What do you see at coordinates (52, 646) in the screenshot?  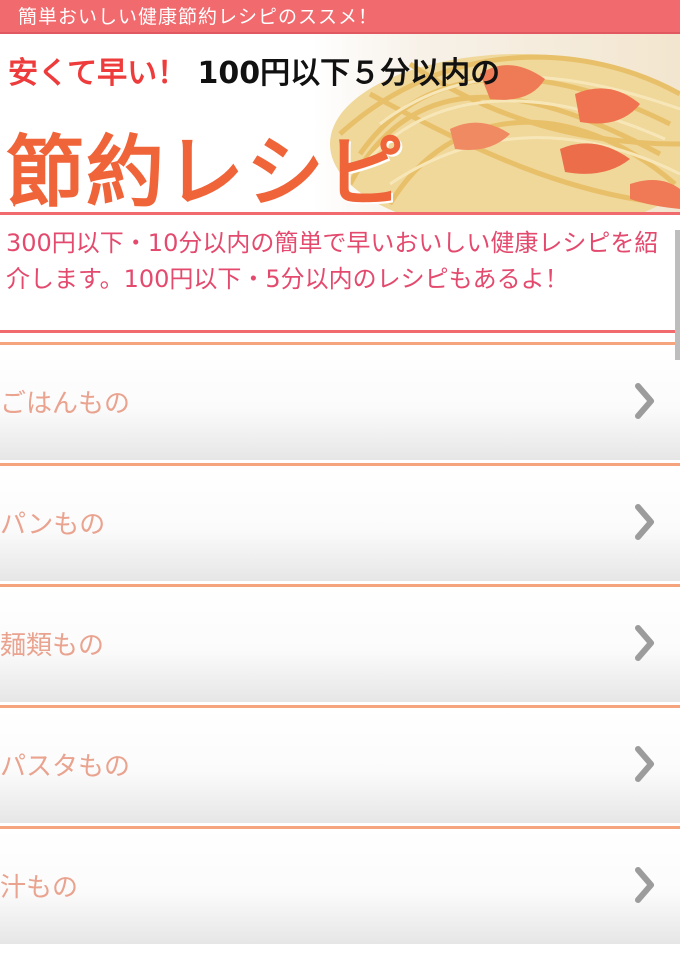 I see `category-label: 麺類もの` at bounding box center [52, 646].